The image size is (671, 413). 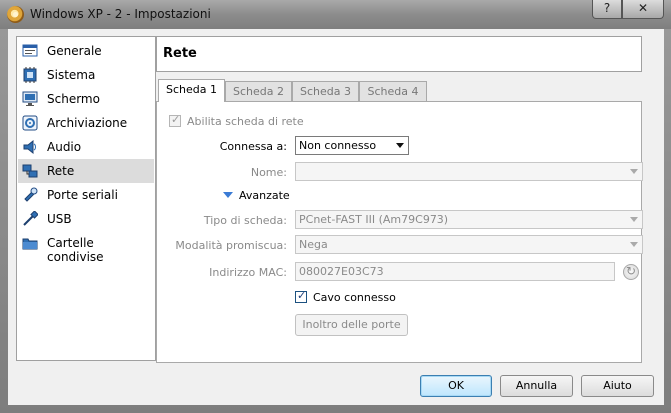 I want to click on adapter-type-value: PCnet-FAST III (Am79C973), so click(x=374, y=219).